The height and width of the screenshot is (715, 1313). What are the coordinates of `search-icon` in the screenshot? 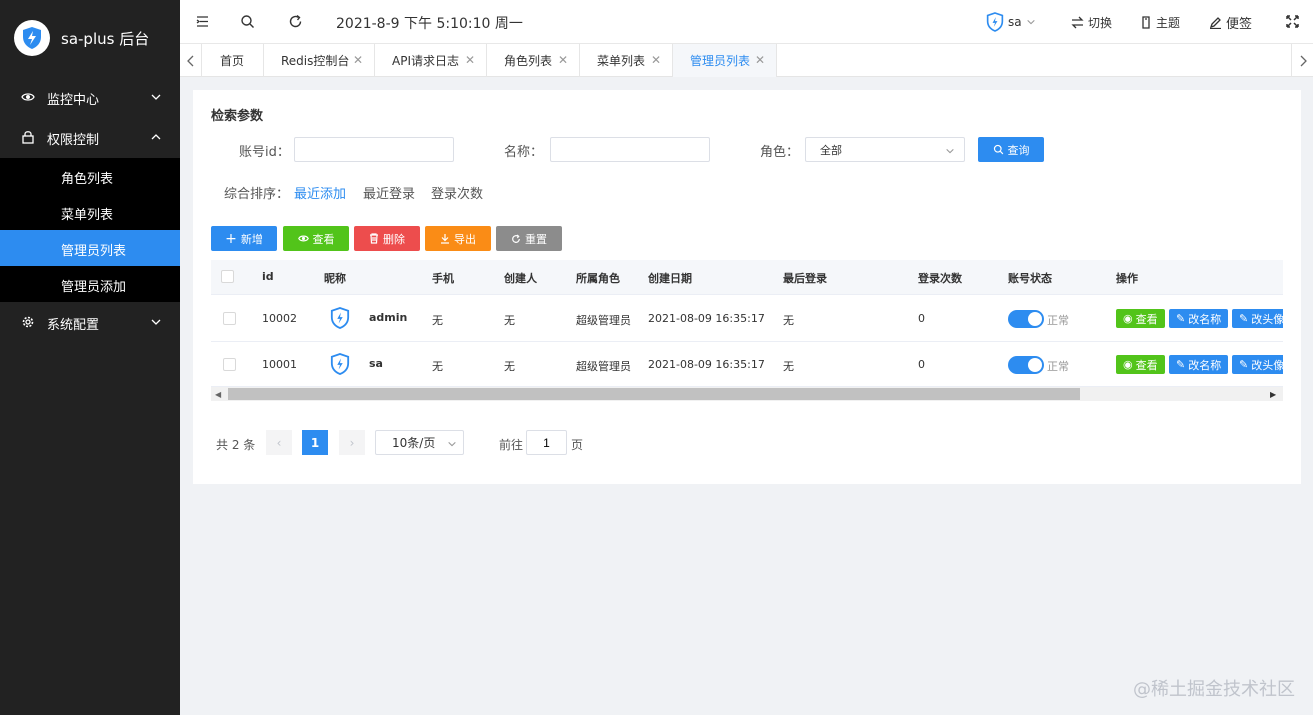 It's located at (247, 21).